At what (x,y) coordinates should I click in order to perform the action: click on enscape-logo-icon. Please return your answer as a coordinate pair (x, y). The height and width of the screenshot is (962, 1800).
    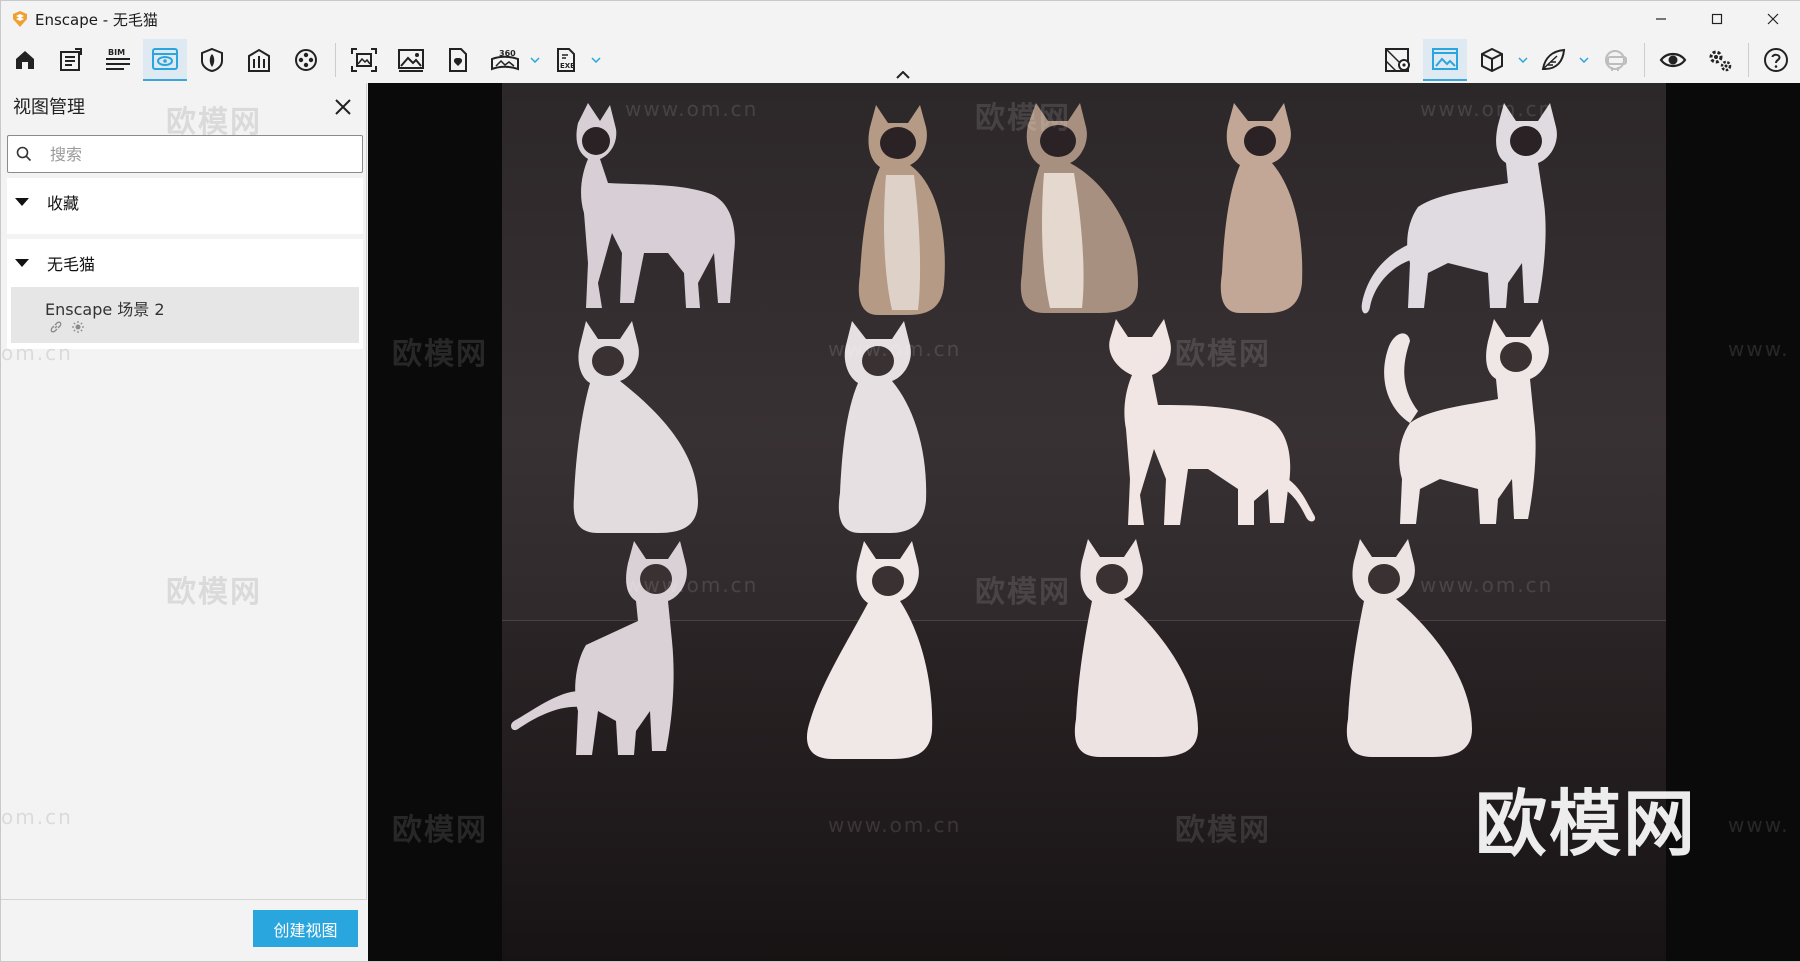
    Looking at the image, I should click on (20, 19).